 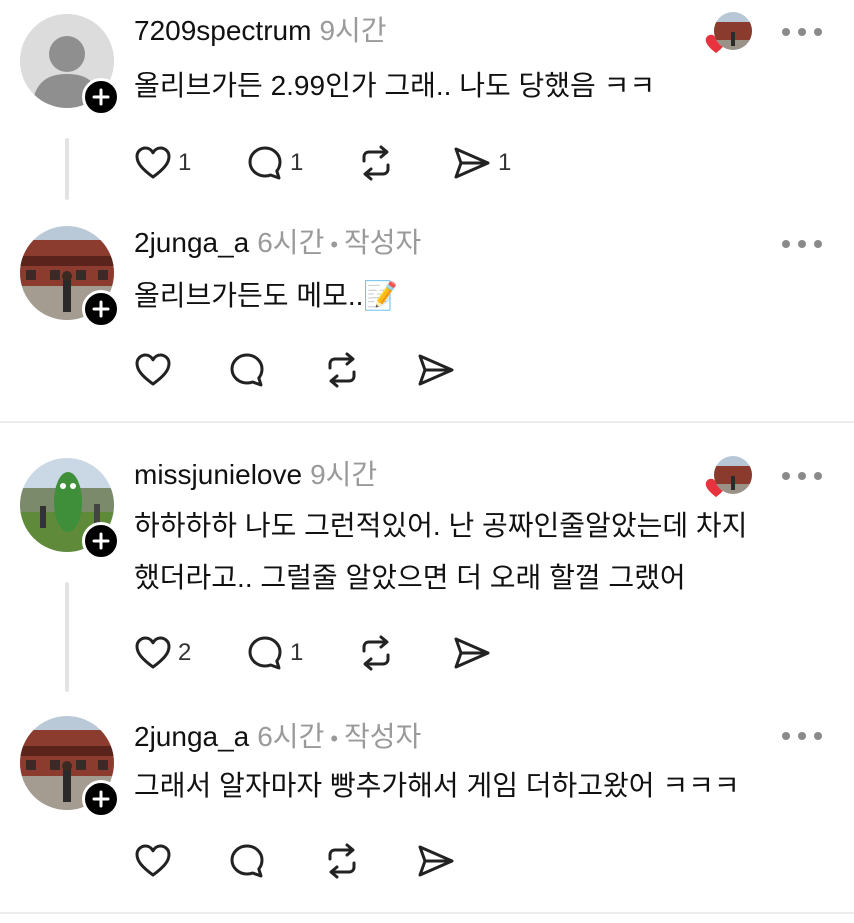 I want to click on post-header: 7209spectrum 9시간, so click(x=260, y=31).